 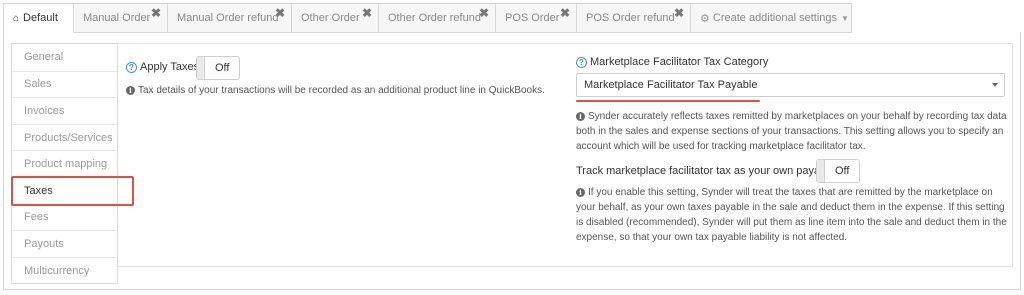 What do you see at coordinates (668, 101) in the screenshot?
I see `highlight-underline-annotation` at bounding box center [668, 101].